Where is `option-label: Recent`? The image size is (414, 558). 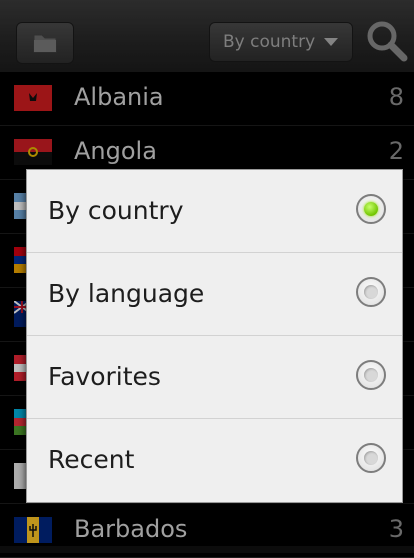 option-label: Recent is located at coordinates (91, 459).